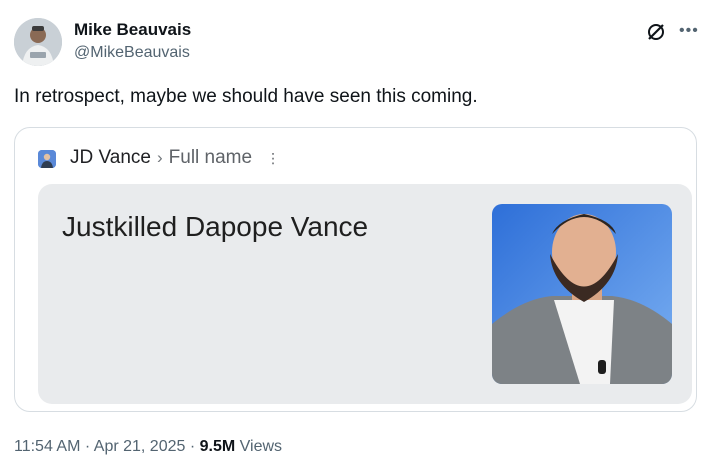 The image size is (716, 471). What do you see at coordinates (47, 446) in the screenshot?
I see `tweet-time: 11:54 AM` at bounding box center [47, 446].